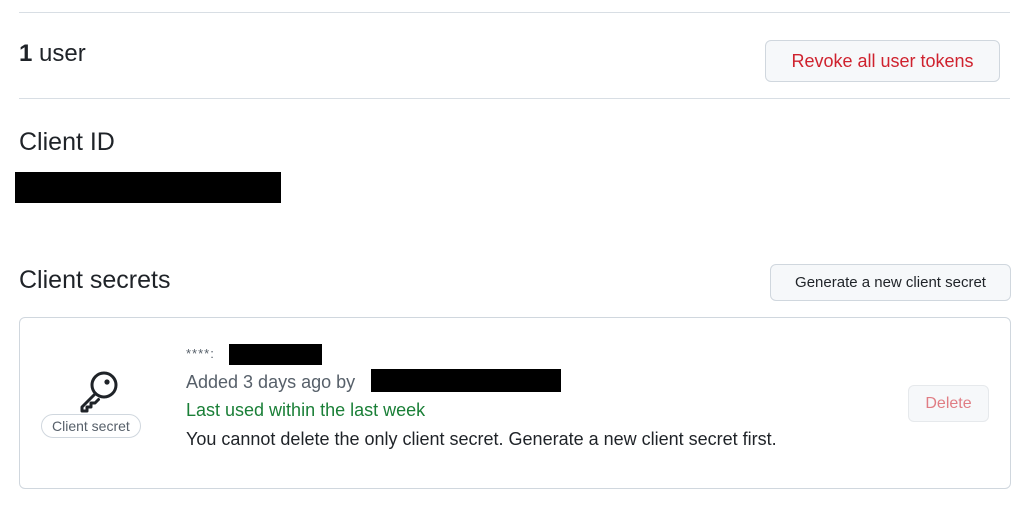 The width and height of the screenshot is (1025, 510). I want to click on client-id-title: Client ID, so click(67, 142).